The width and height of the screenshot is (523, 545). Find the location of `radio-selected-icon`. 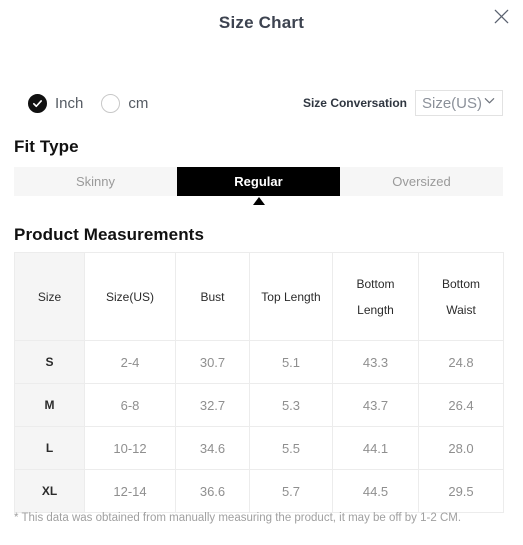

radio-selected-icon is located at coordinates (37, 103).